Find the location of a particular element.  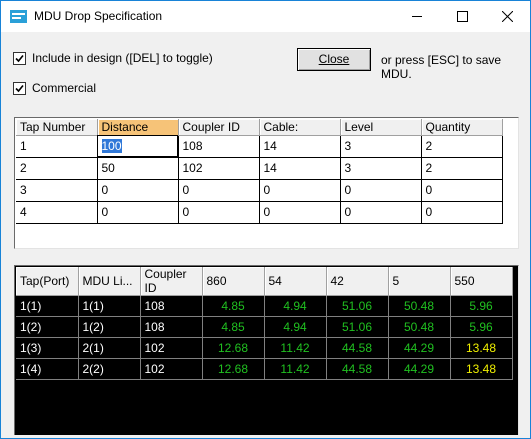

table-row: 1(1) 1(1) 108 4.85 4.94 51.06 50.48 5.96 is located at coordinates (264, 306).